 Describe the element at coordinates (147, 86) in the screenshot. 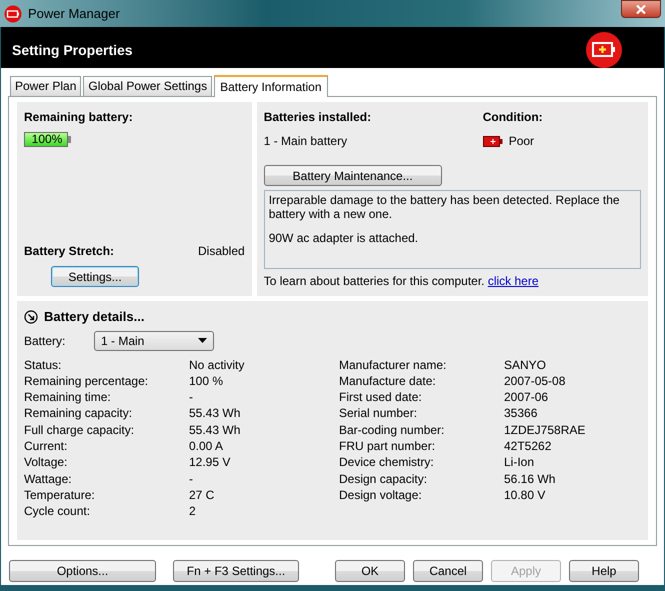

I see `tab: Global Power Settings` at that location.